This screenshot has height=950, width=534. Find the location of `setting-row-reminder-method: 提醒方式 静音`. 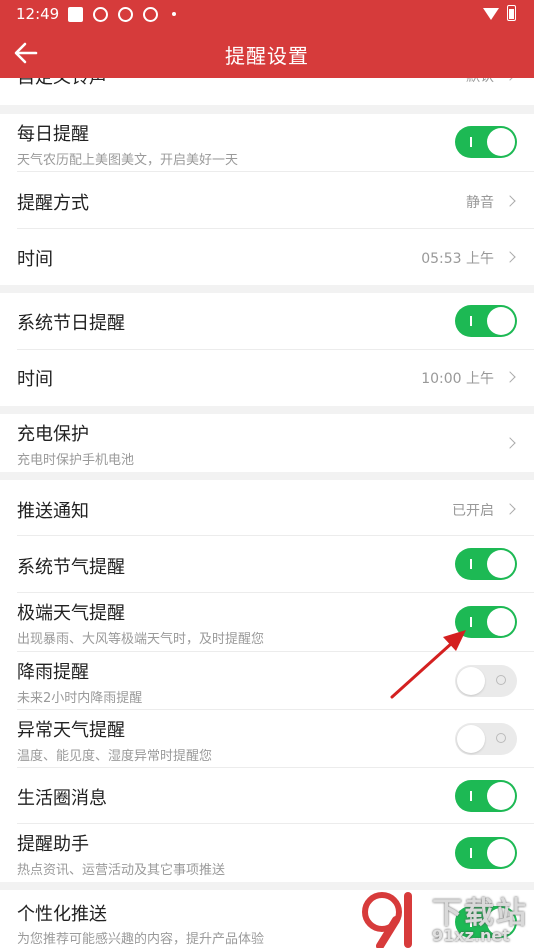

setting-row-reminder-method: 提醒方式 静音 is located at coordinates (267, 200).